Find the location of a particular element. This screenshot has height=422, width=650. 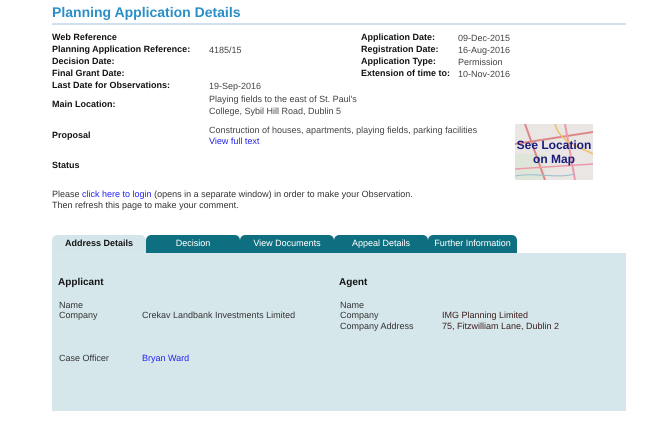

field-value: 19-Sep-2016 is located at coordinates (235, 86).